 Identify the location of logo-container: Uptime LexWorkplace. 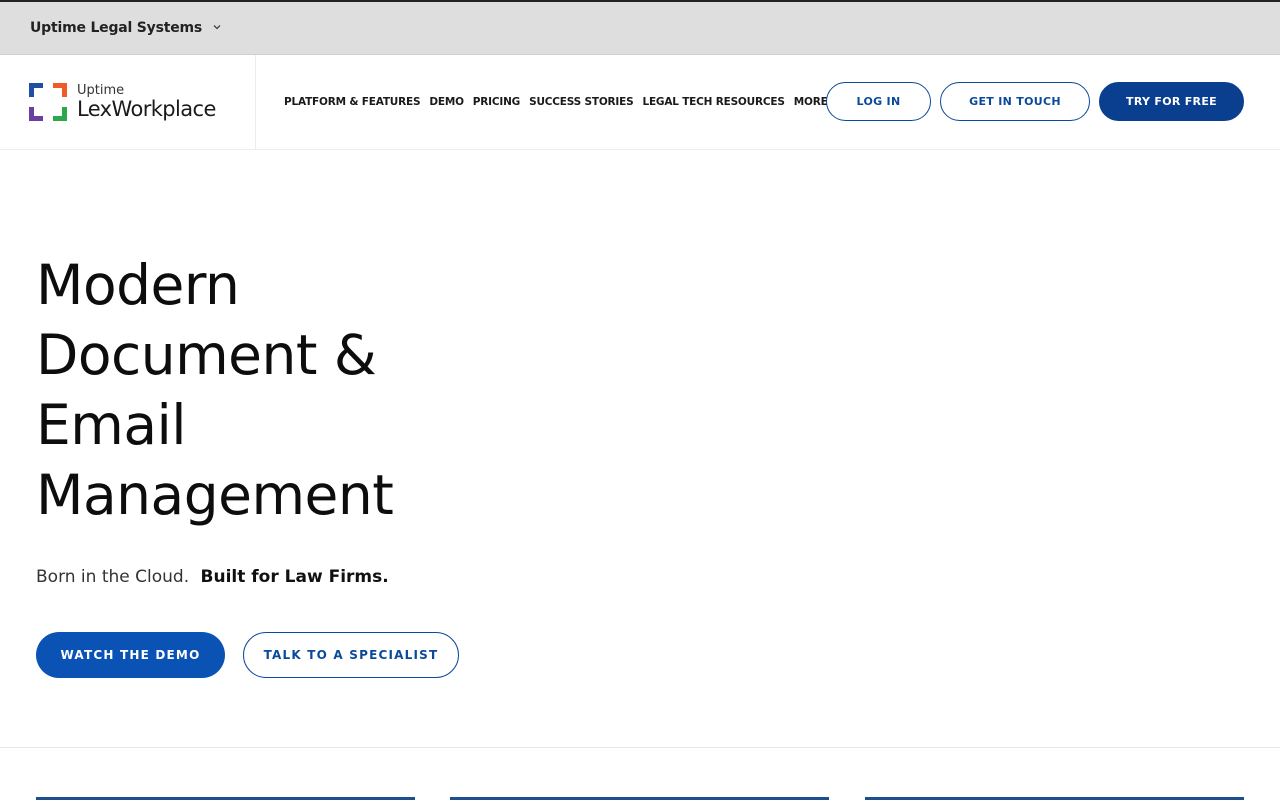
(128, 102).